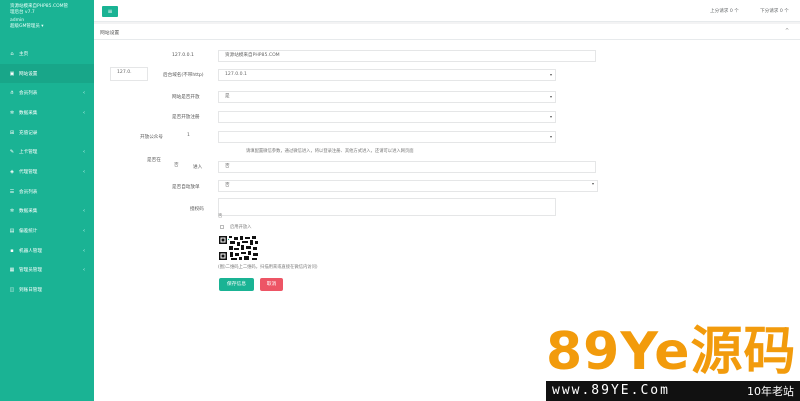 Image resolution: width=800 pixels, height=401 pixels. Describe the element at coordinates (387, 75) in the screenshot. I see `domain-input: 127.0.0.1` at that location.